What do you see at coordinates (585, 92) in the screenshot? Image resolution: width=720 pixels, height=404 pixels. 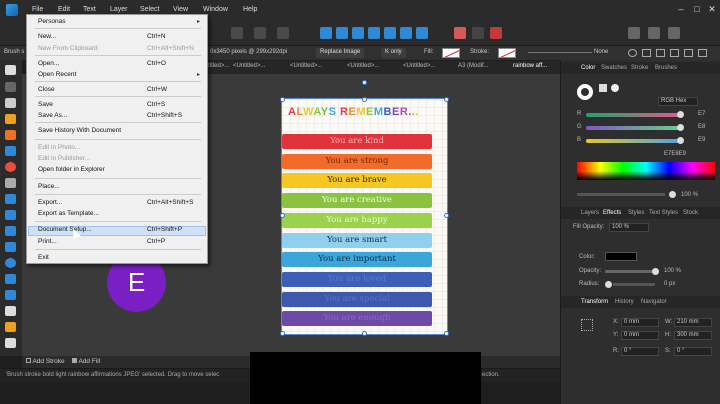 I see `stroke-color-well` at bounding box center [585, 92].